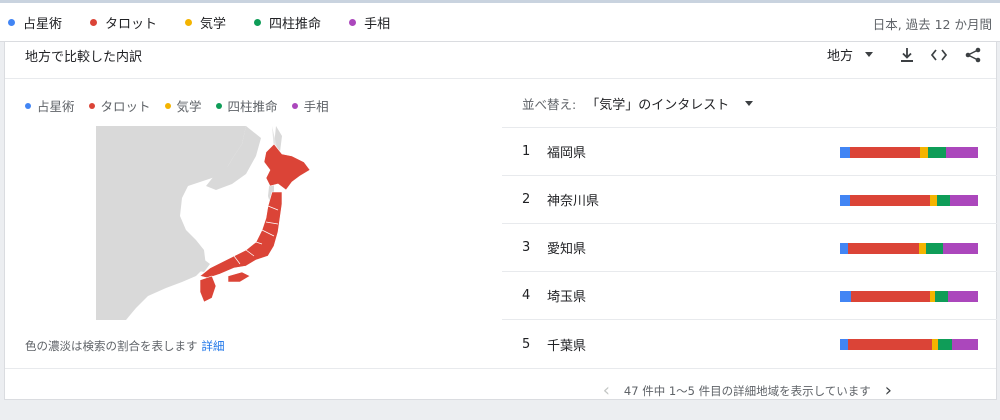  I want to click on rank-number: 2, so click(526, 199).